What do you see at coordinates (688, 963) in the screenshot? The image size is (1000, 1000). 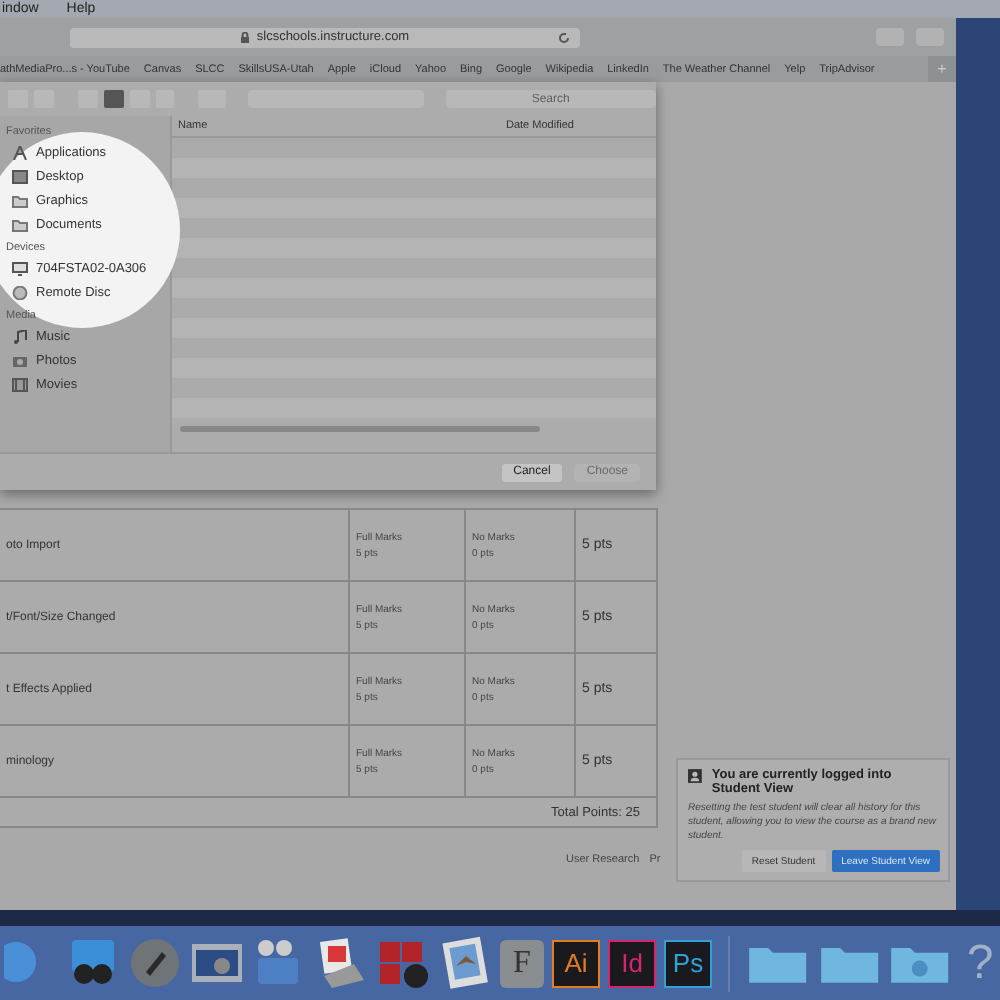 I see `app-icon: Ps` at bounding box center [688, 963].